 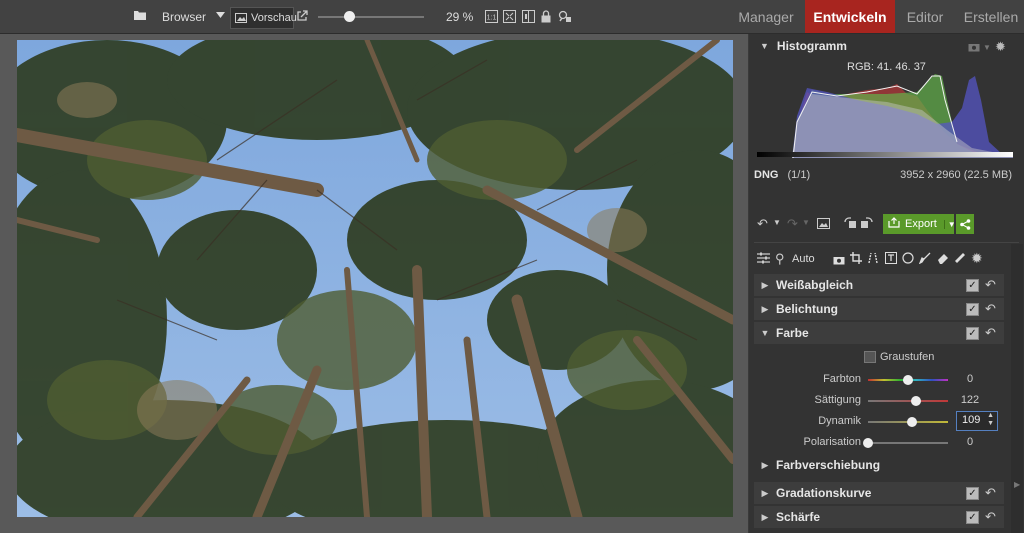 I want to click on preview-label: Vorschau, so click(x=274, y=18).